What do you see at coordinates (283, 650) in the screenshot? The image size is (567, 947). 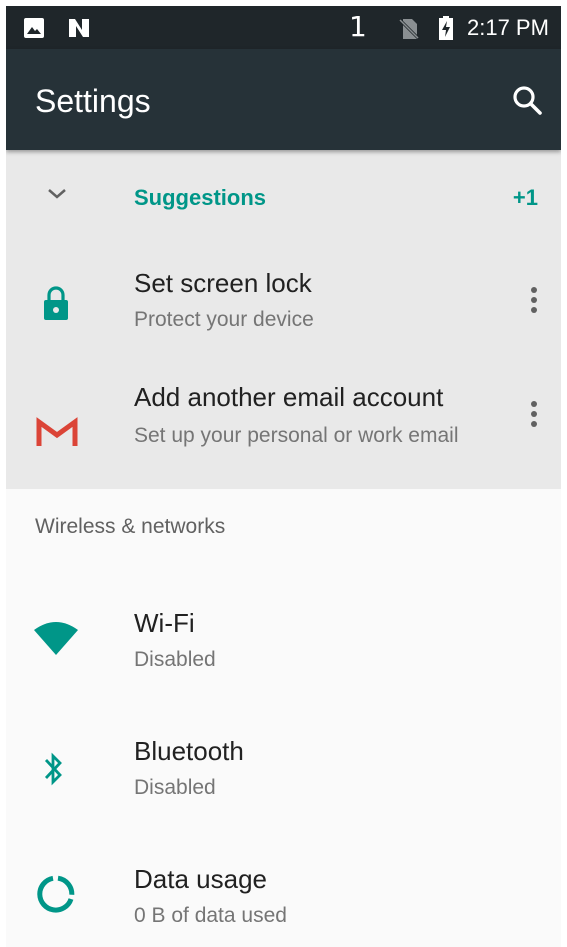 I see `settings-item-wifi: Wi-Fi Disabled` at bounding box center [283, 650].